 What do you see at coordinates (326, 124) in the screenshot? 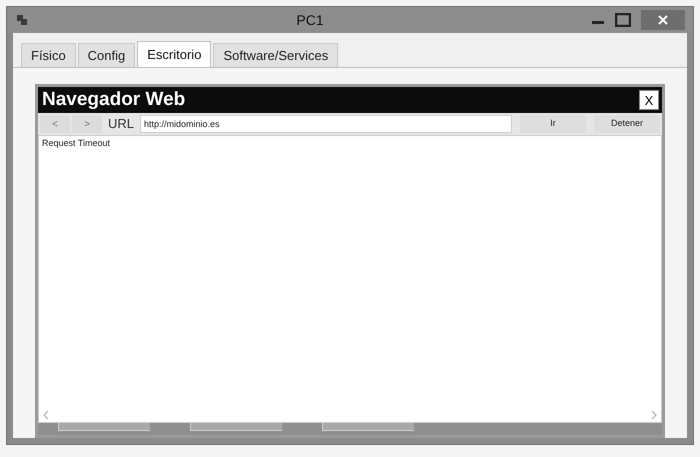
I see `url-field: http://midominio.es` at bounding box center [326, 124].